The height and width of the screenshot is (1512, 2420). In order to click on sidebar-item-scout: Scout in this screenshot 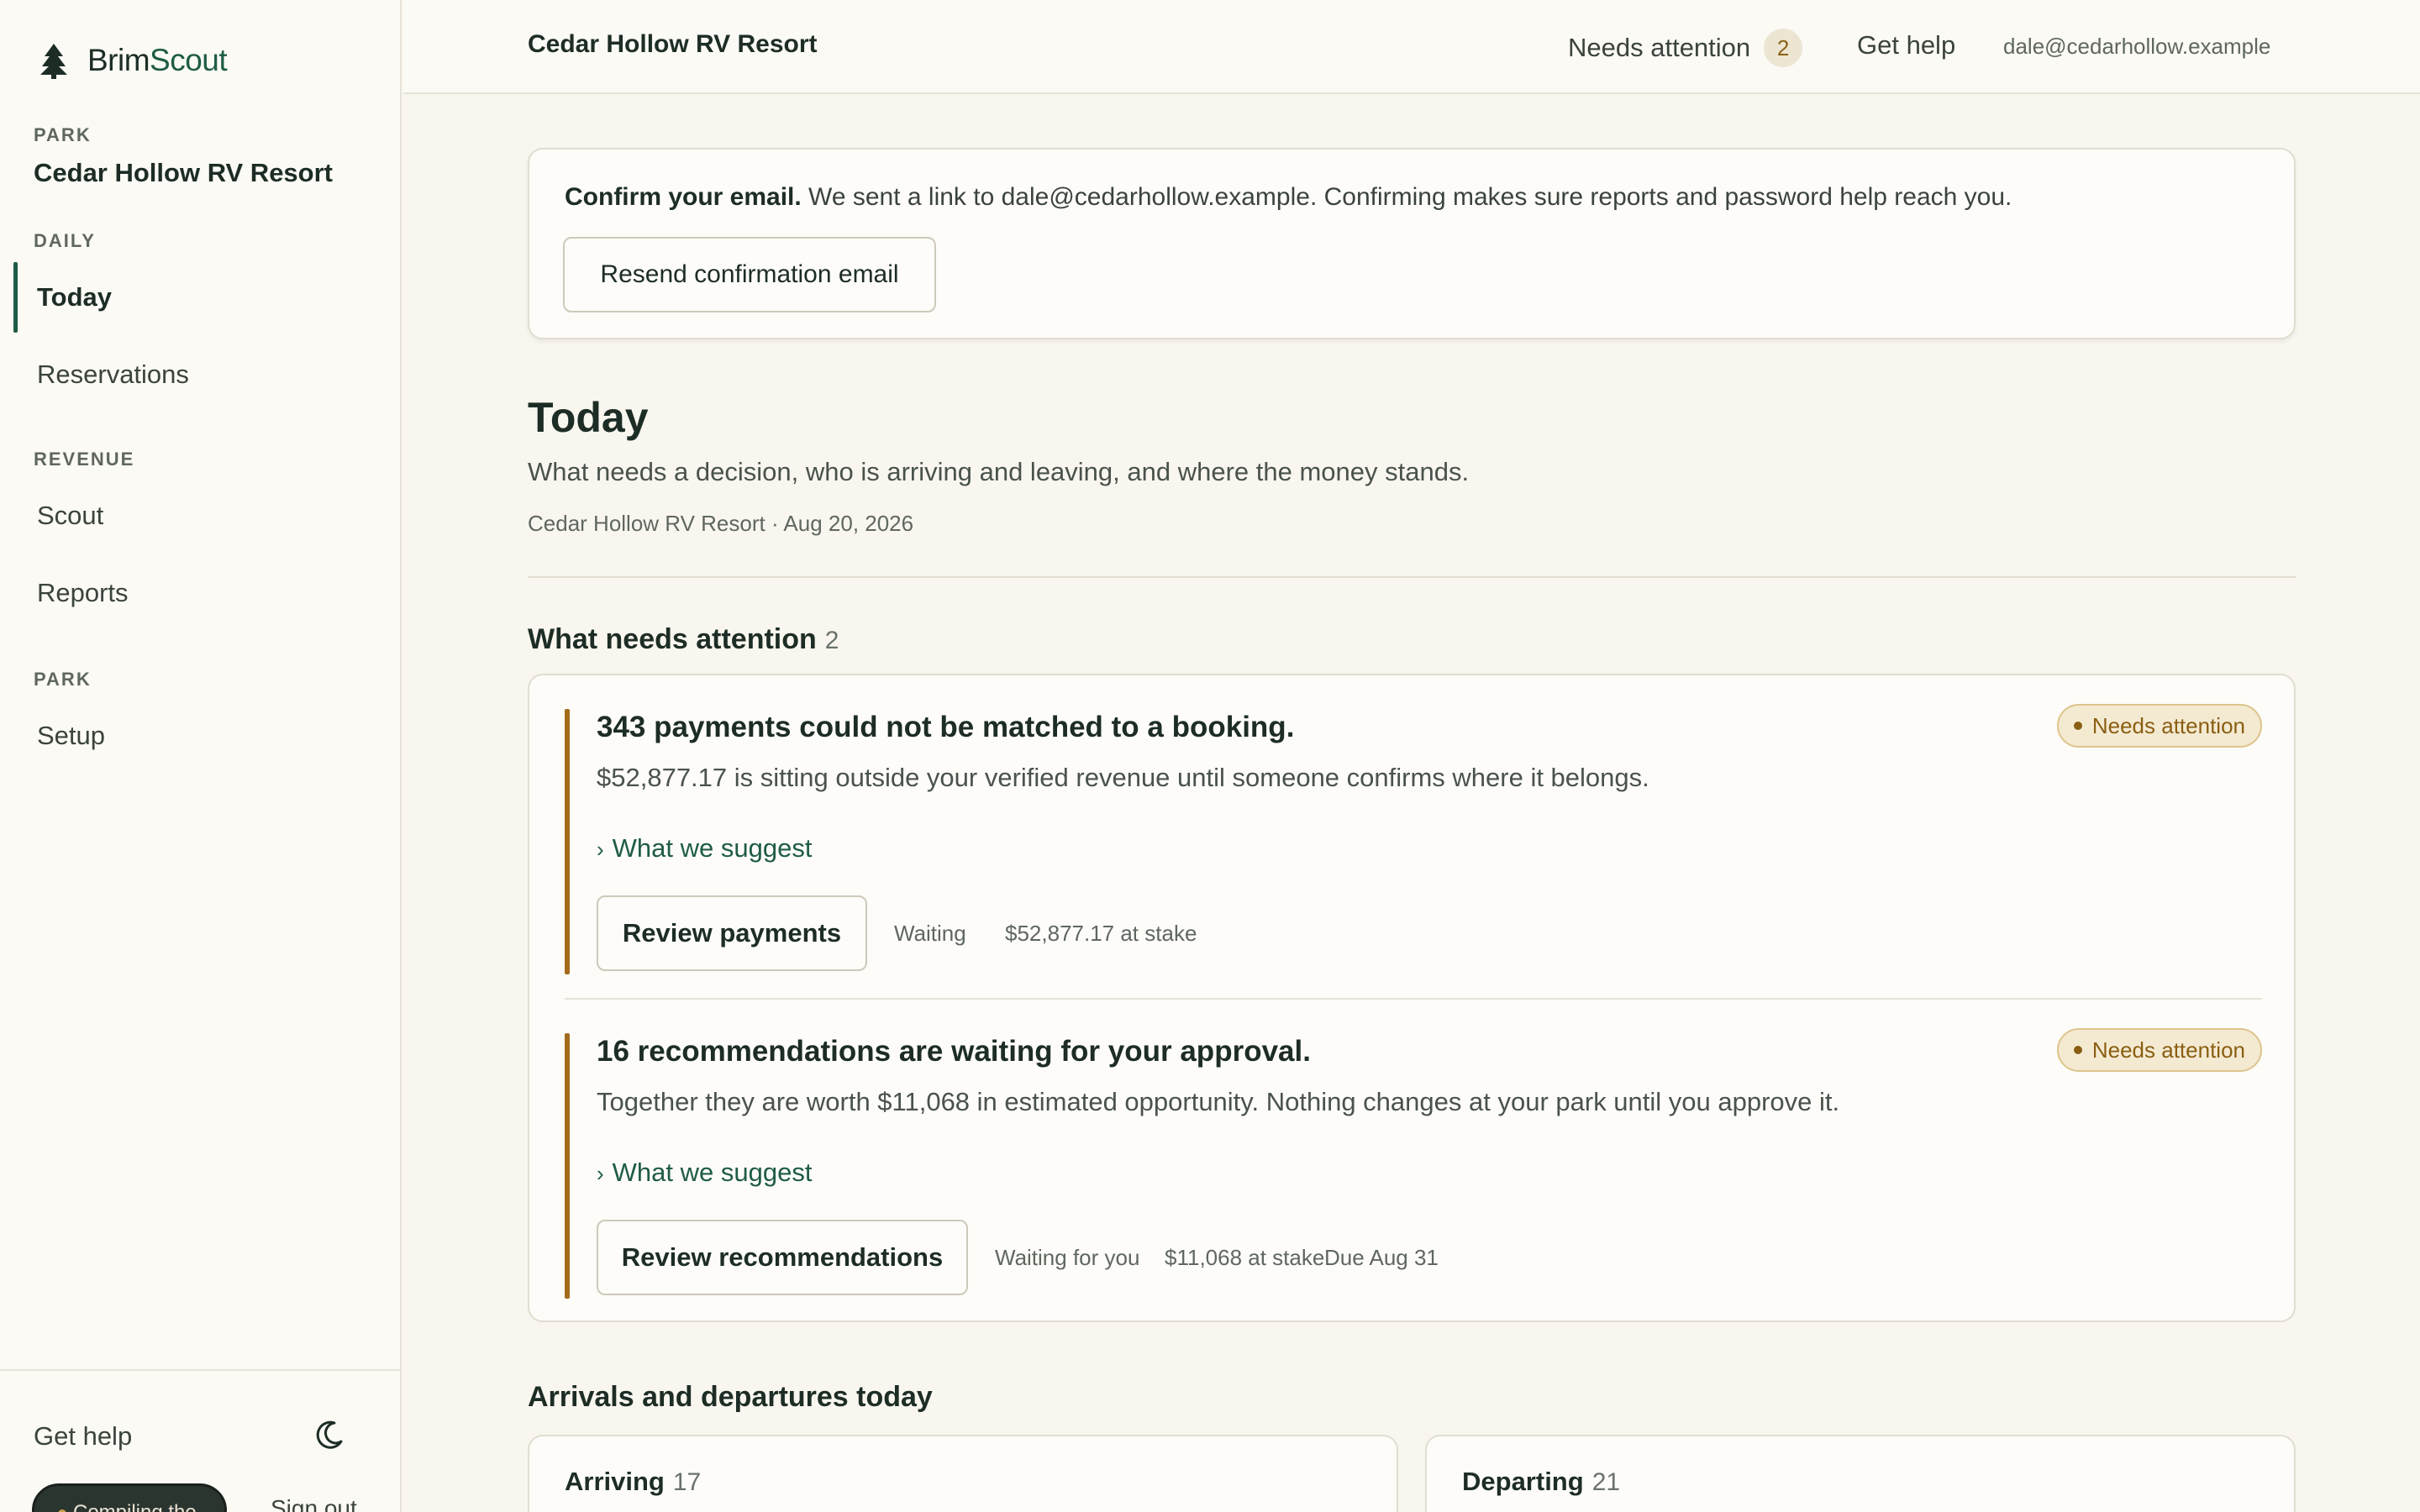, I will do `click(198, 515)`.